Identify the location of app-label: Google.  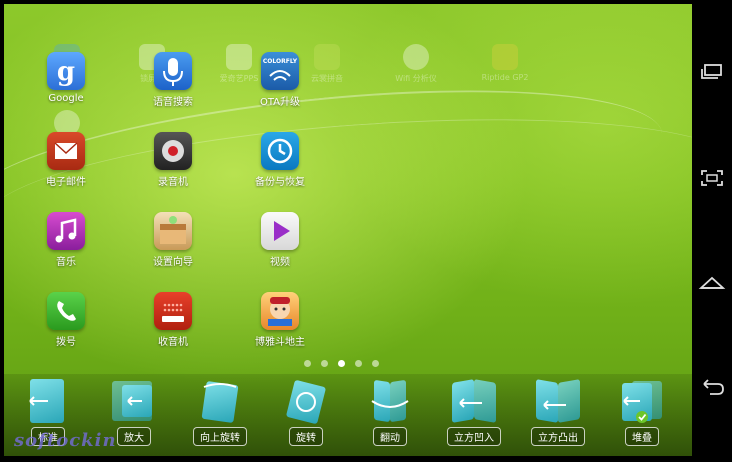
(66, 98).